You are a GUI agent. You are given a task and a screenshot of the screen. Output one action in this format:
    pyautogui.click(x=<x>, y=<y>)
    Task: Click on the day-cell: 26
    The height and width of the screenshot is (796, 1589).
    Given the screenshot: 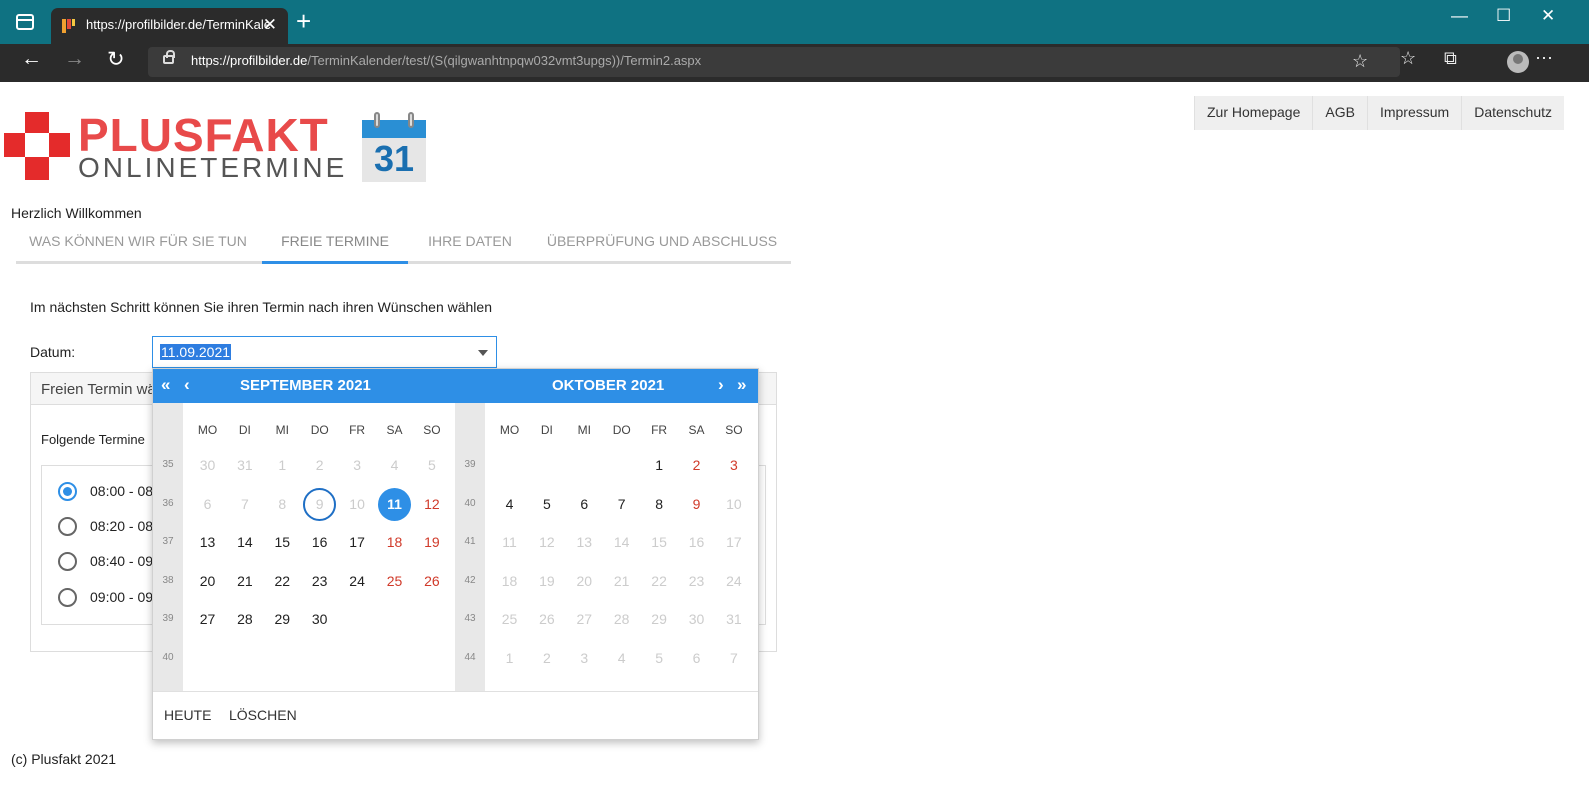 What is the action you would take?
    pyautogui.click(x=546, y=619)
    